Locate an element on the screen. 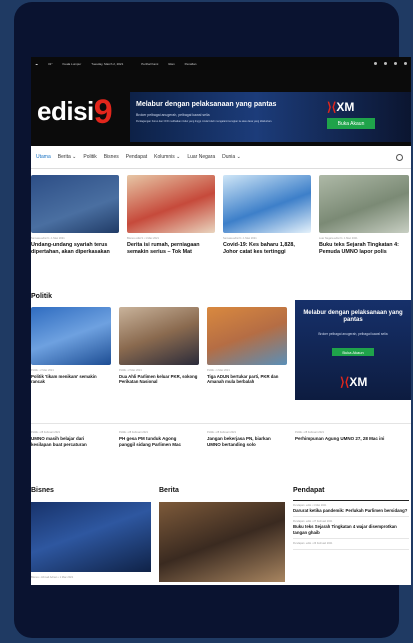  opinion-meta: Pendapat • edisi • 26 Februari 2021 is located at coordinates (313, 544).